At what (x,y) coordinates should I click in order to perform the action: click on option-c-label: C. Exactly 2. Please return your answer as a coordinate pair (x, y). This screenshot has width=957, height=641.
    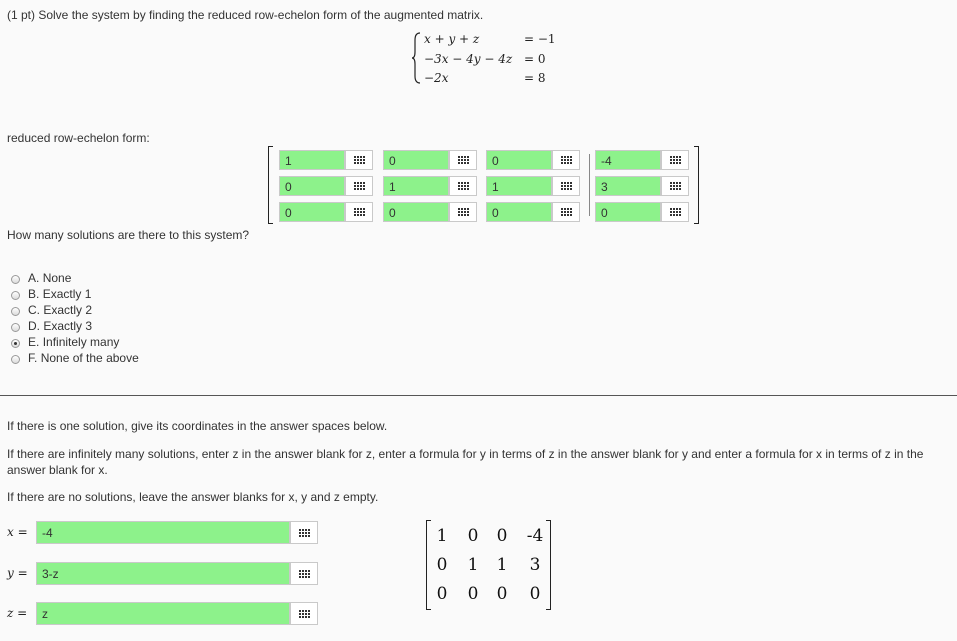
    Looking at the image, I should click on (60, 310).